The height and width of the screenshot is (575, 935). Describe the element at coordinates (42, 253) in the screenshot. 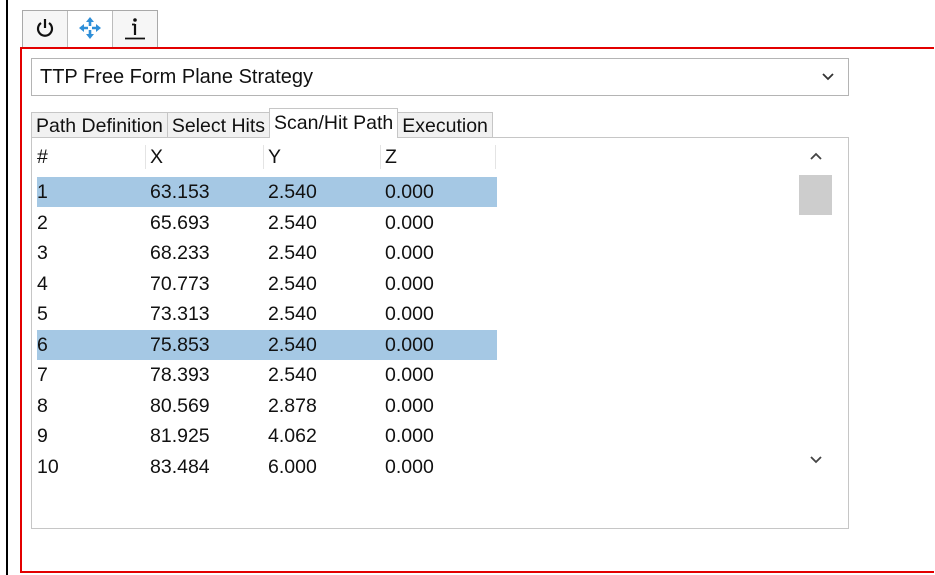

I see `cell-index: 3` at that location.